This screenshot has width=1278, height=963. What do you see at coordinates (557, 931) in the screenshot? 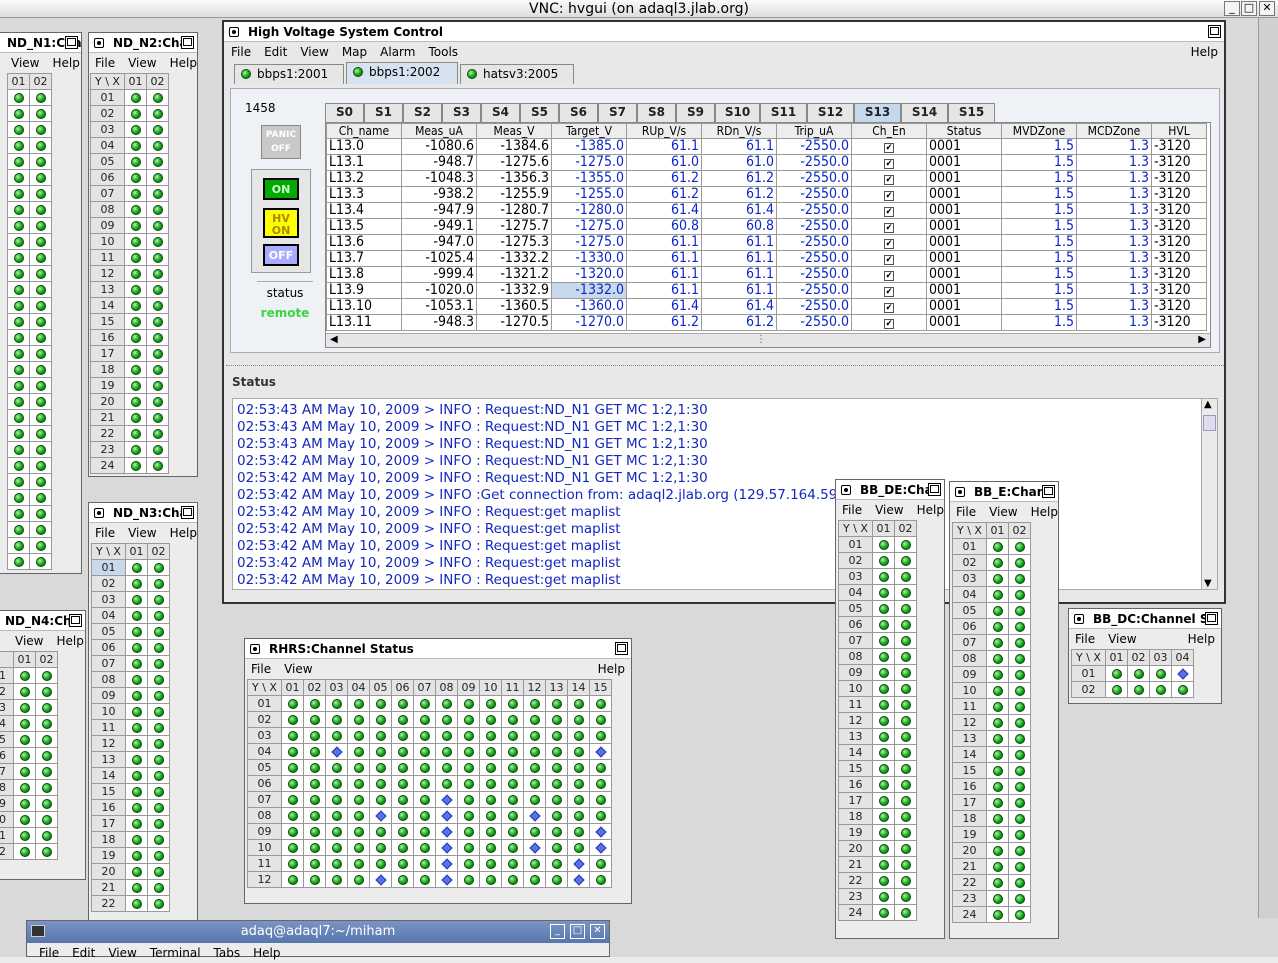
I see `minimize-button: _` at bounding box center [557, 931].